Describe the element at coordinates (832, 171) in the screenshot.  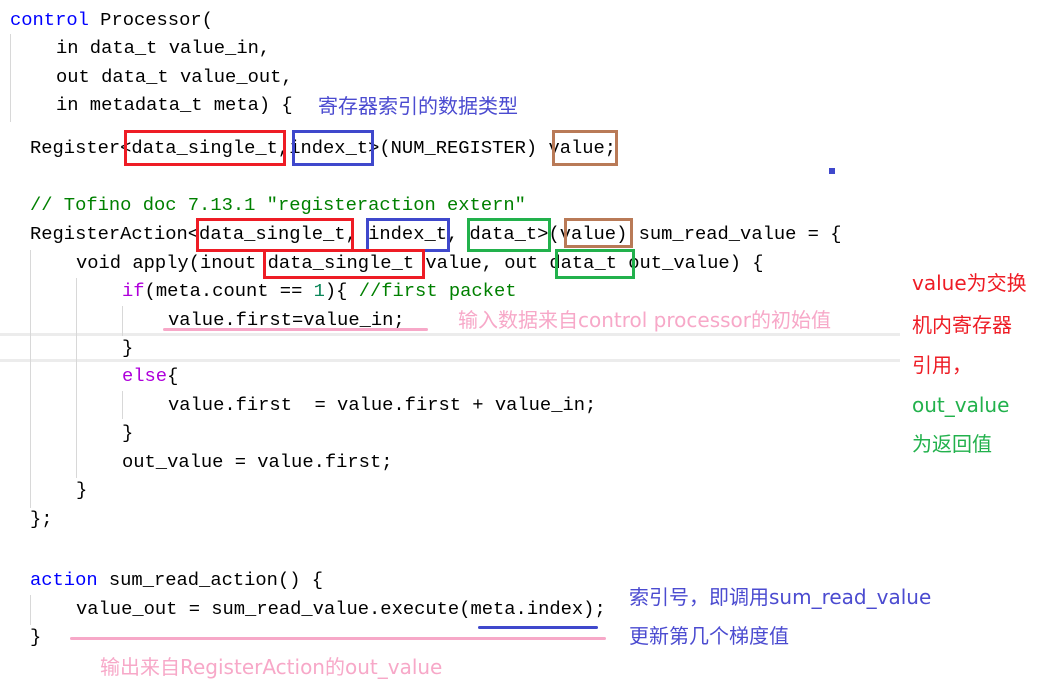
I see `blue-marker` at that location.